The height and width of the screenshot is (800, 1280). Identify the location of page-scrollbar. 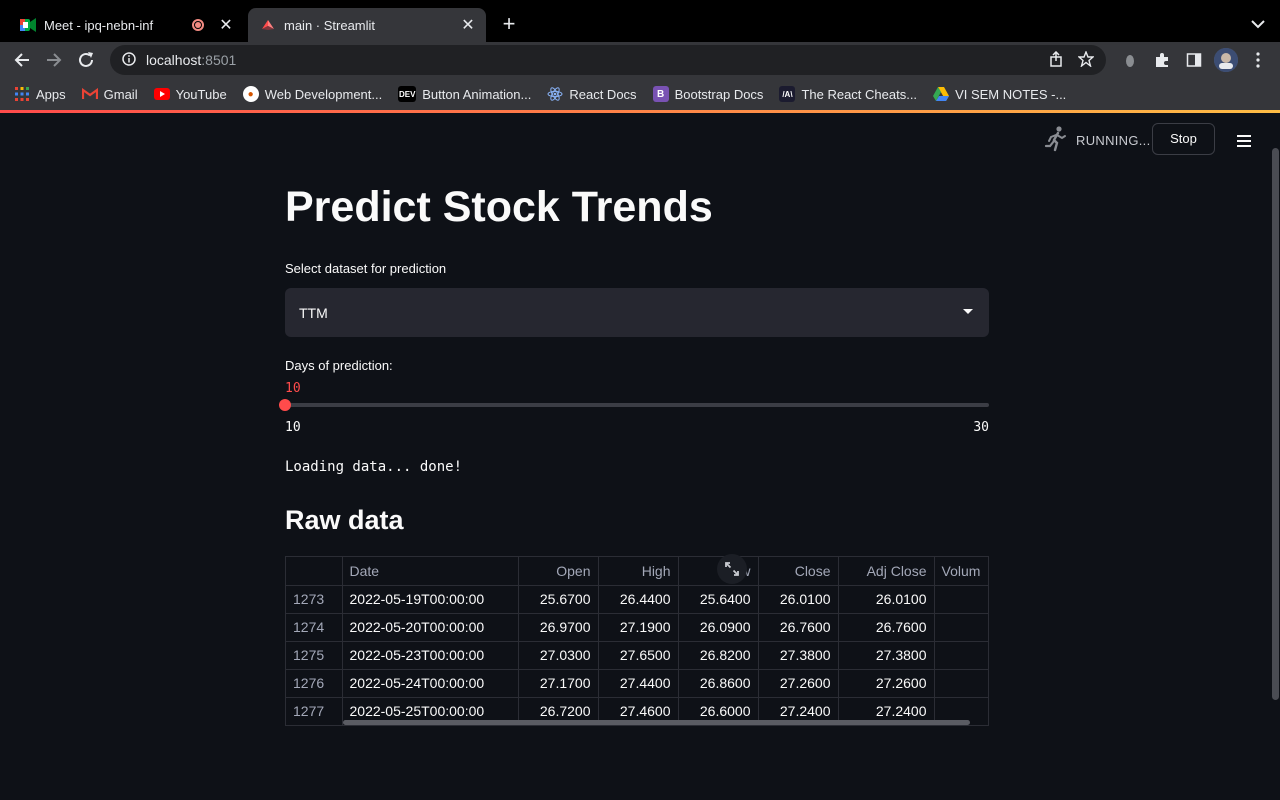
(1275, 424).